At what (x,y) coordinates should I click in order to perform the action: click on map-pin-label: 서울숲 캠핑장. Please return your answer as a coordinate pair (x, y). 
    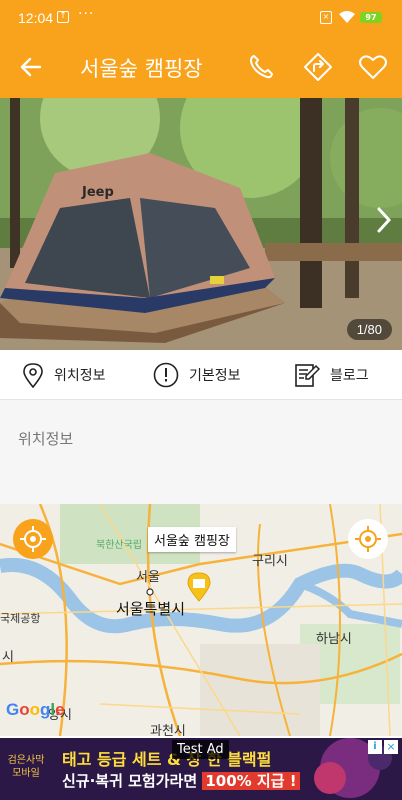
    Looking at the image, I should click on (192, 539).